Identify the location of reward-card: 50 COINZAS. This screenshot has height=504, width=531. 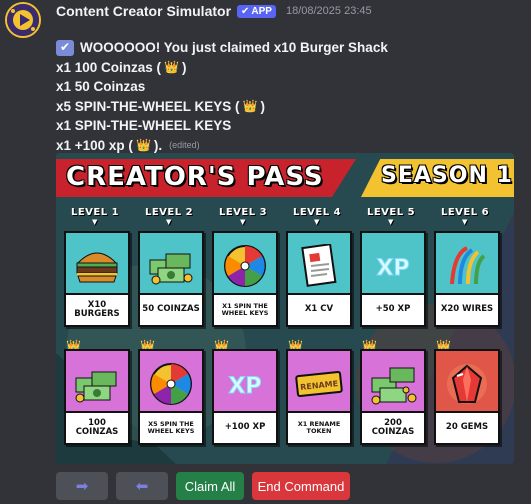
(171, 279).